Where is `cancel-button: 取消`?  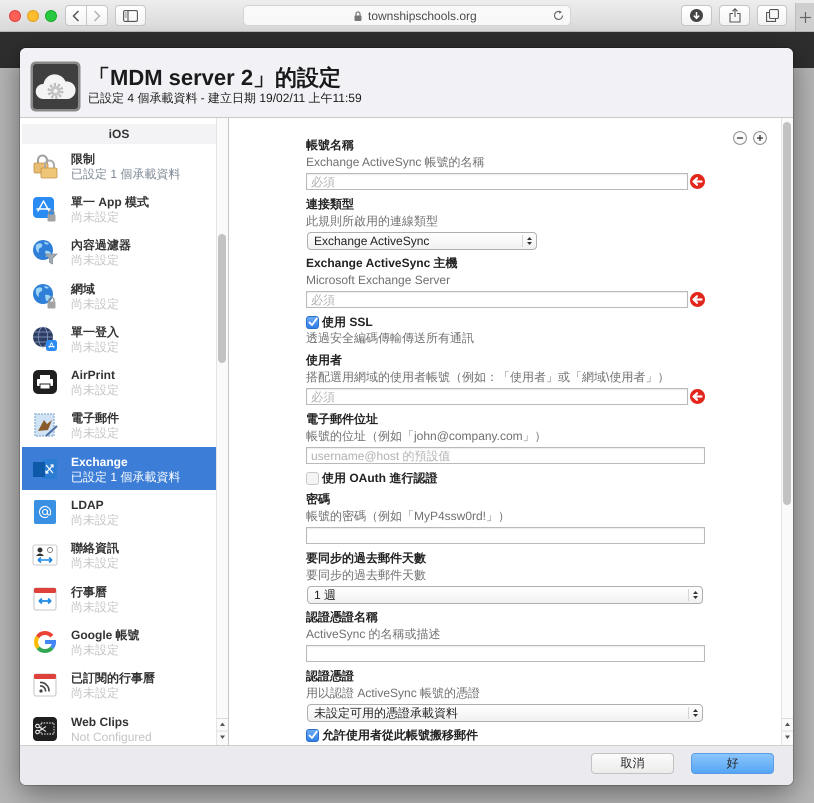 cancel-button: 取消 is located at coordinates (632, 763).